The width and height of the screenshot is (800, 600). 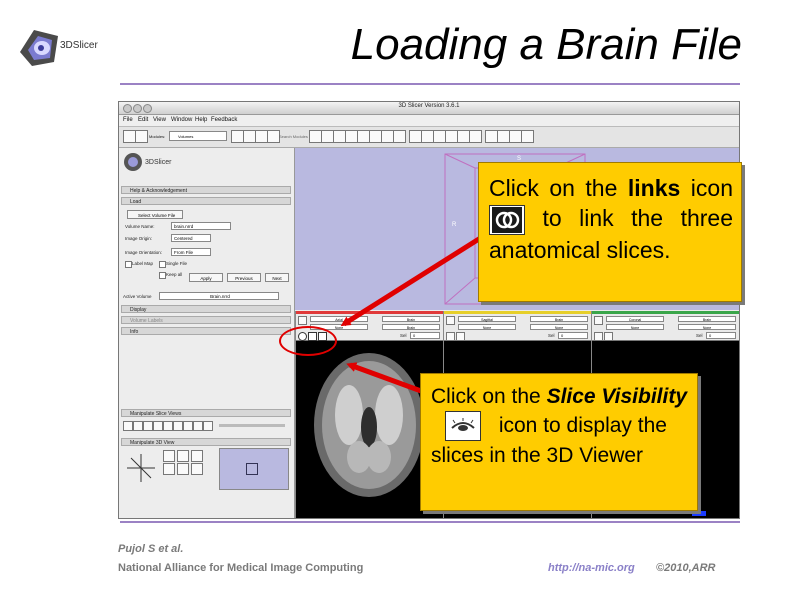 I want to click on menu-edit: Edit, so click(x=143, y=120).